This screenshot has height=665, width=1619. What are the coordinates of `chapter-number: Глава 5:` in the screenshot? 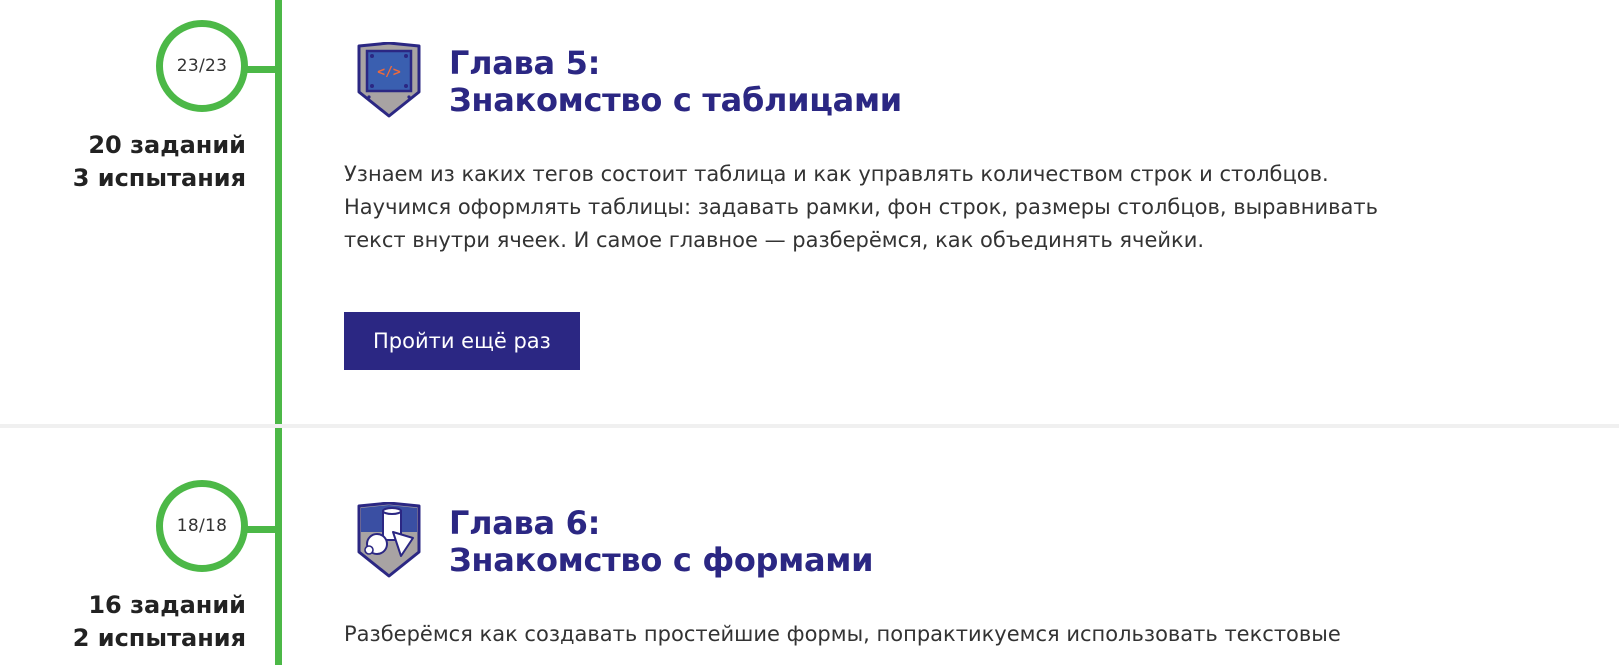 It's located at (525, 63).